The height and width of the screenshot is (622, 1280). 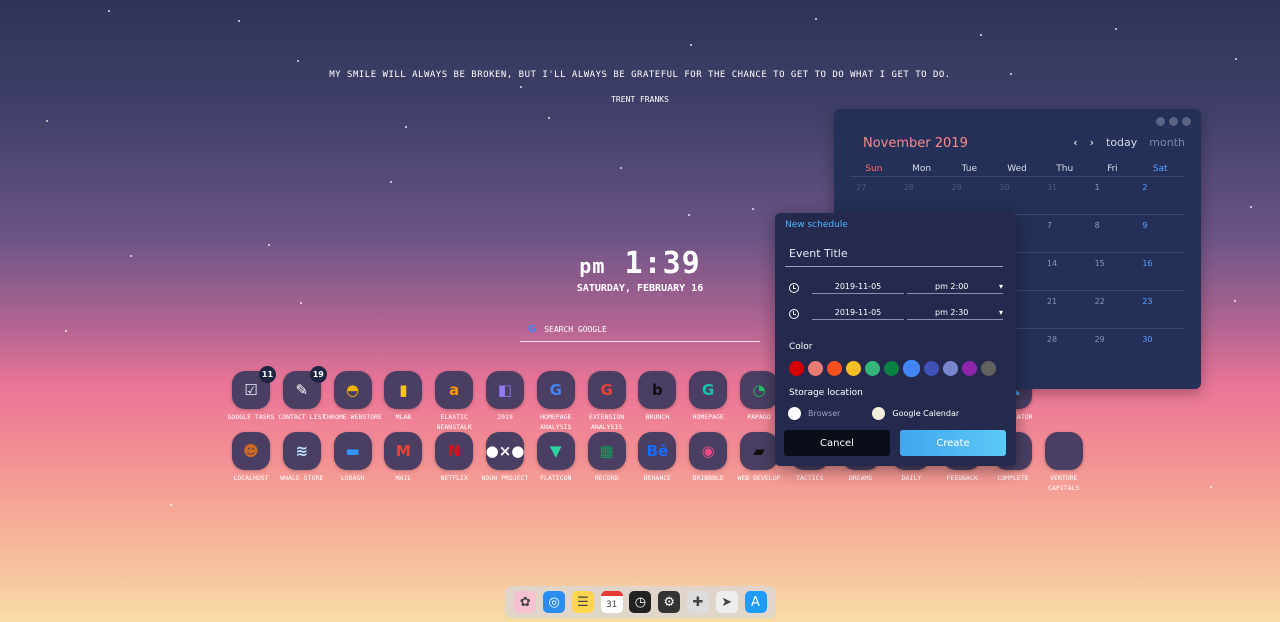 I want to click on day-of-week-sat: Sat, so click(x=1160, y=169).